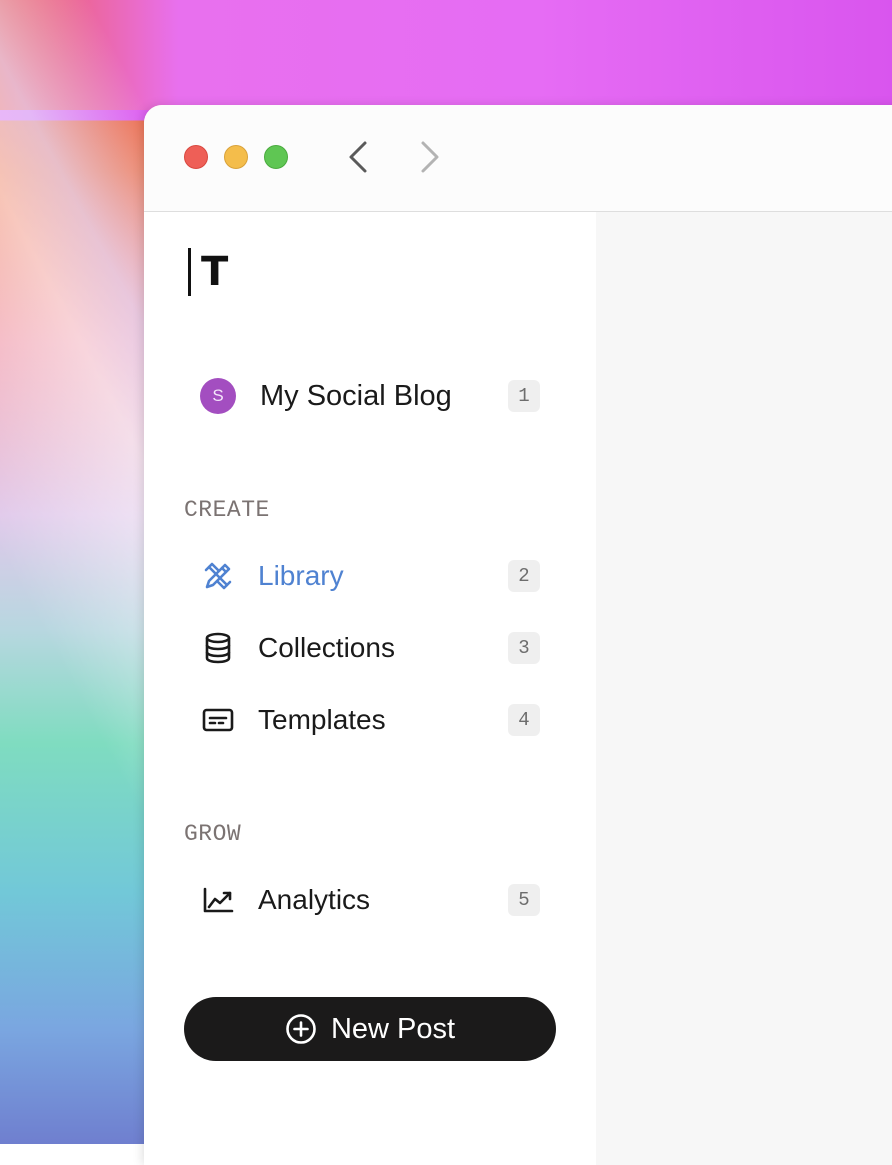  Describe the element at coordinates (524, 396) in the screenshot. I see `shortcut-badge: 1` at that location.